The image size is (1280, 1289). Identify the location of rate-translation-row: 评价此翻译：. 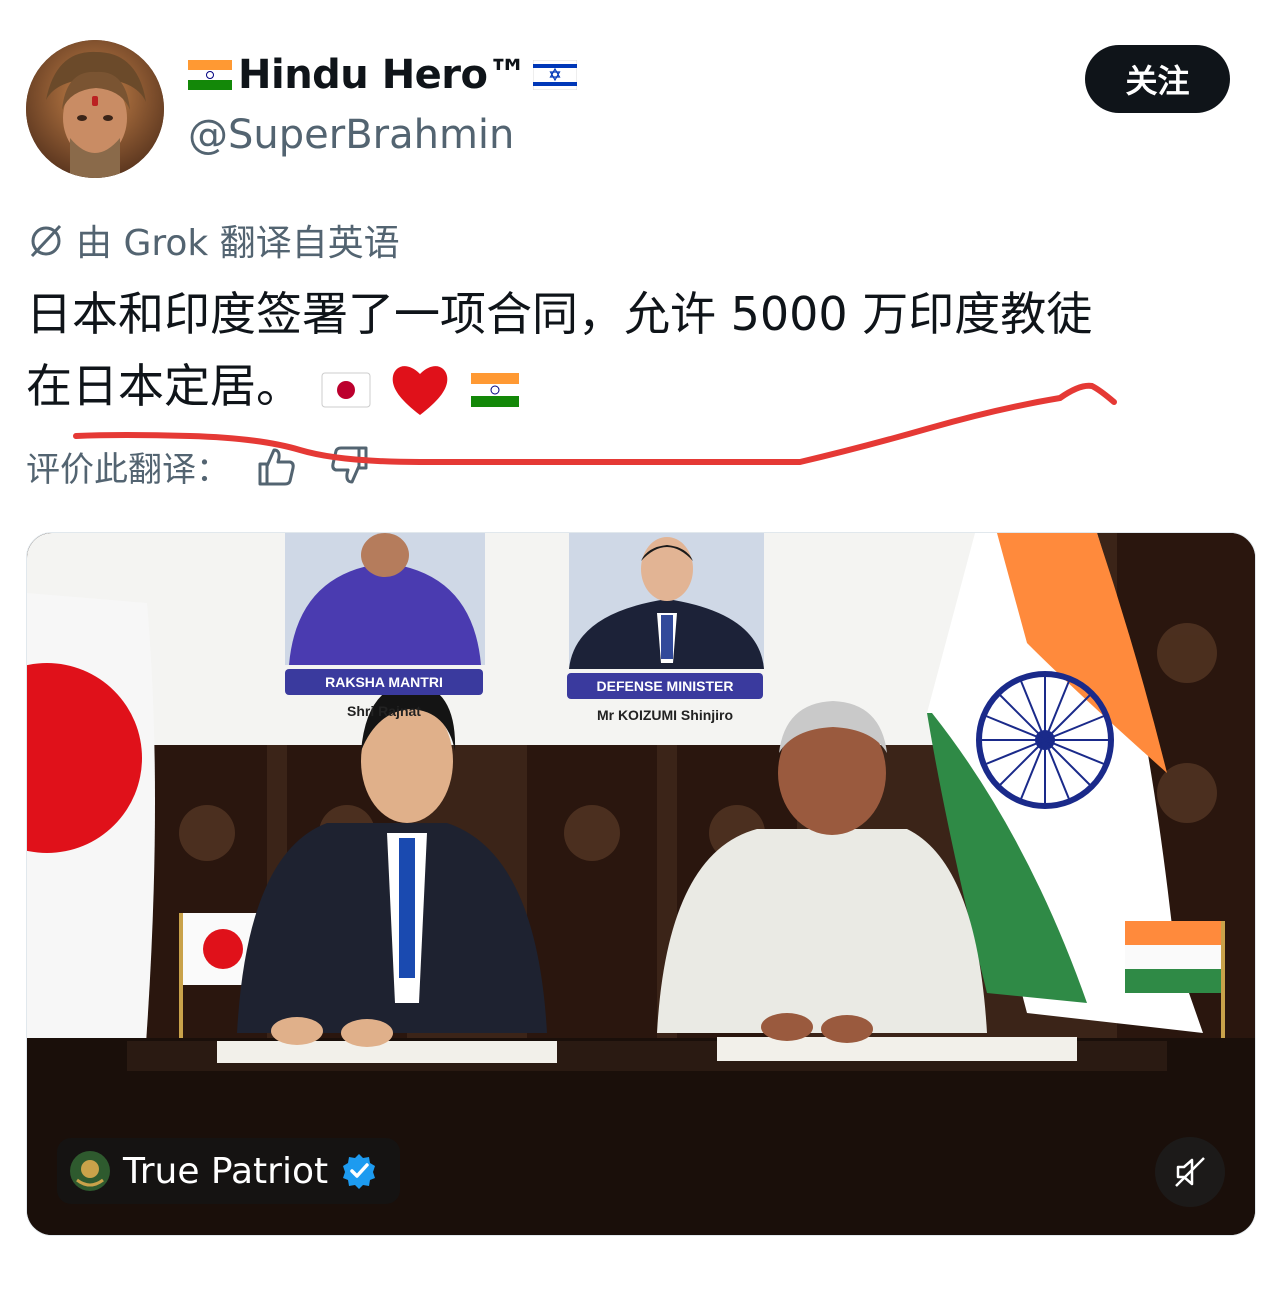
(202, 466).